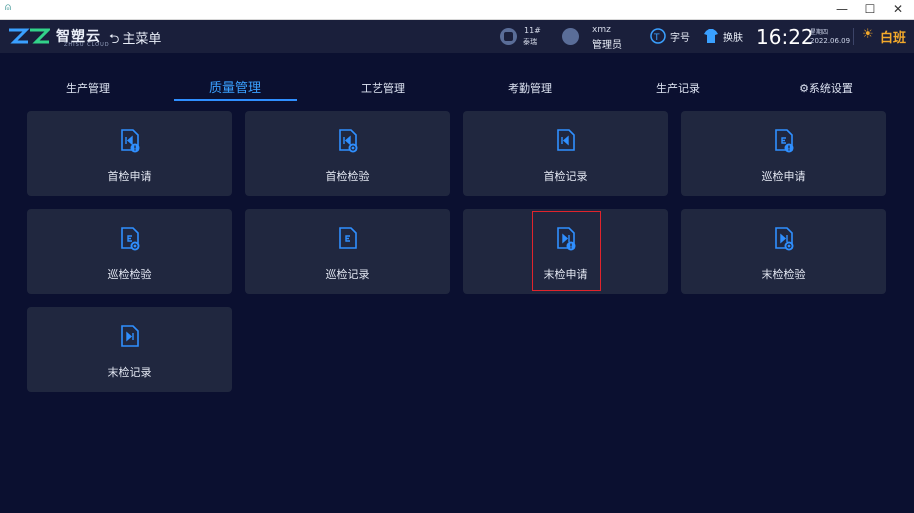 Image resolution: width=914 pixels, height=513 pixels. Describe the element at coordinates (566, 251) in the screenshot. I see `selection-highlight-box` at that location.